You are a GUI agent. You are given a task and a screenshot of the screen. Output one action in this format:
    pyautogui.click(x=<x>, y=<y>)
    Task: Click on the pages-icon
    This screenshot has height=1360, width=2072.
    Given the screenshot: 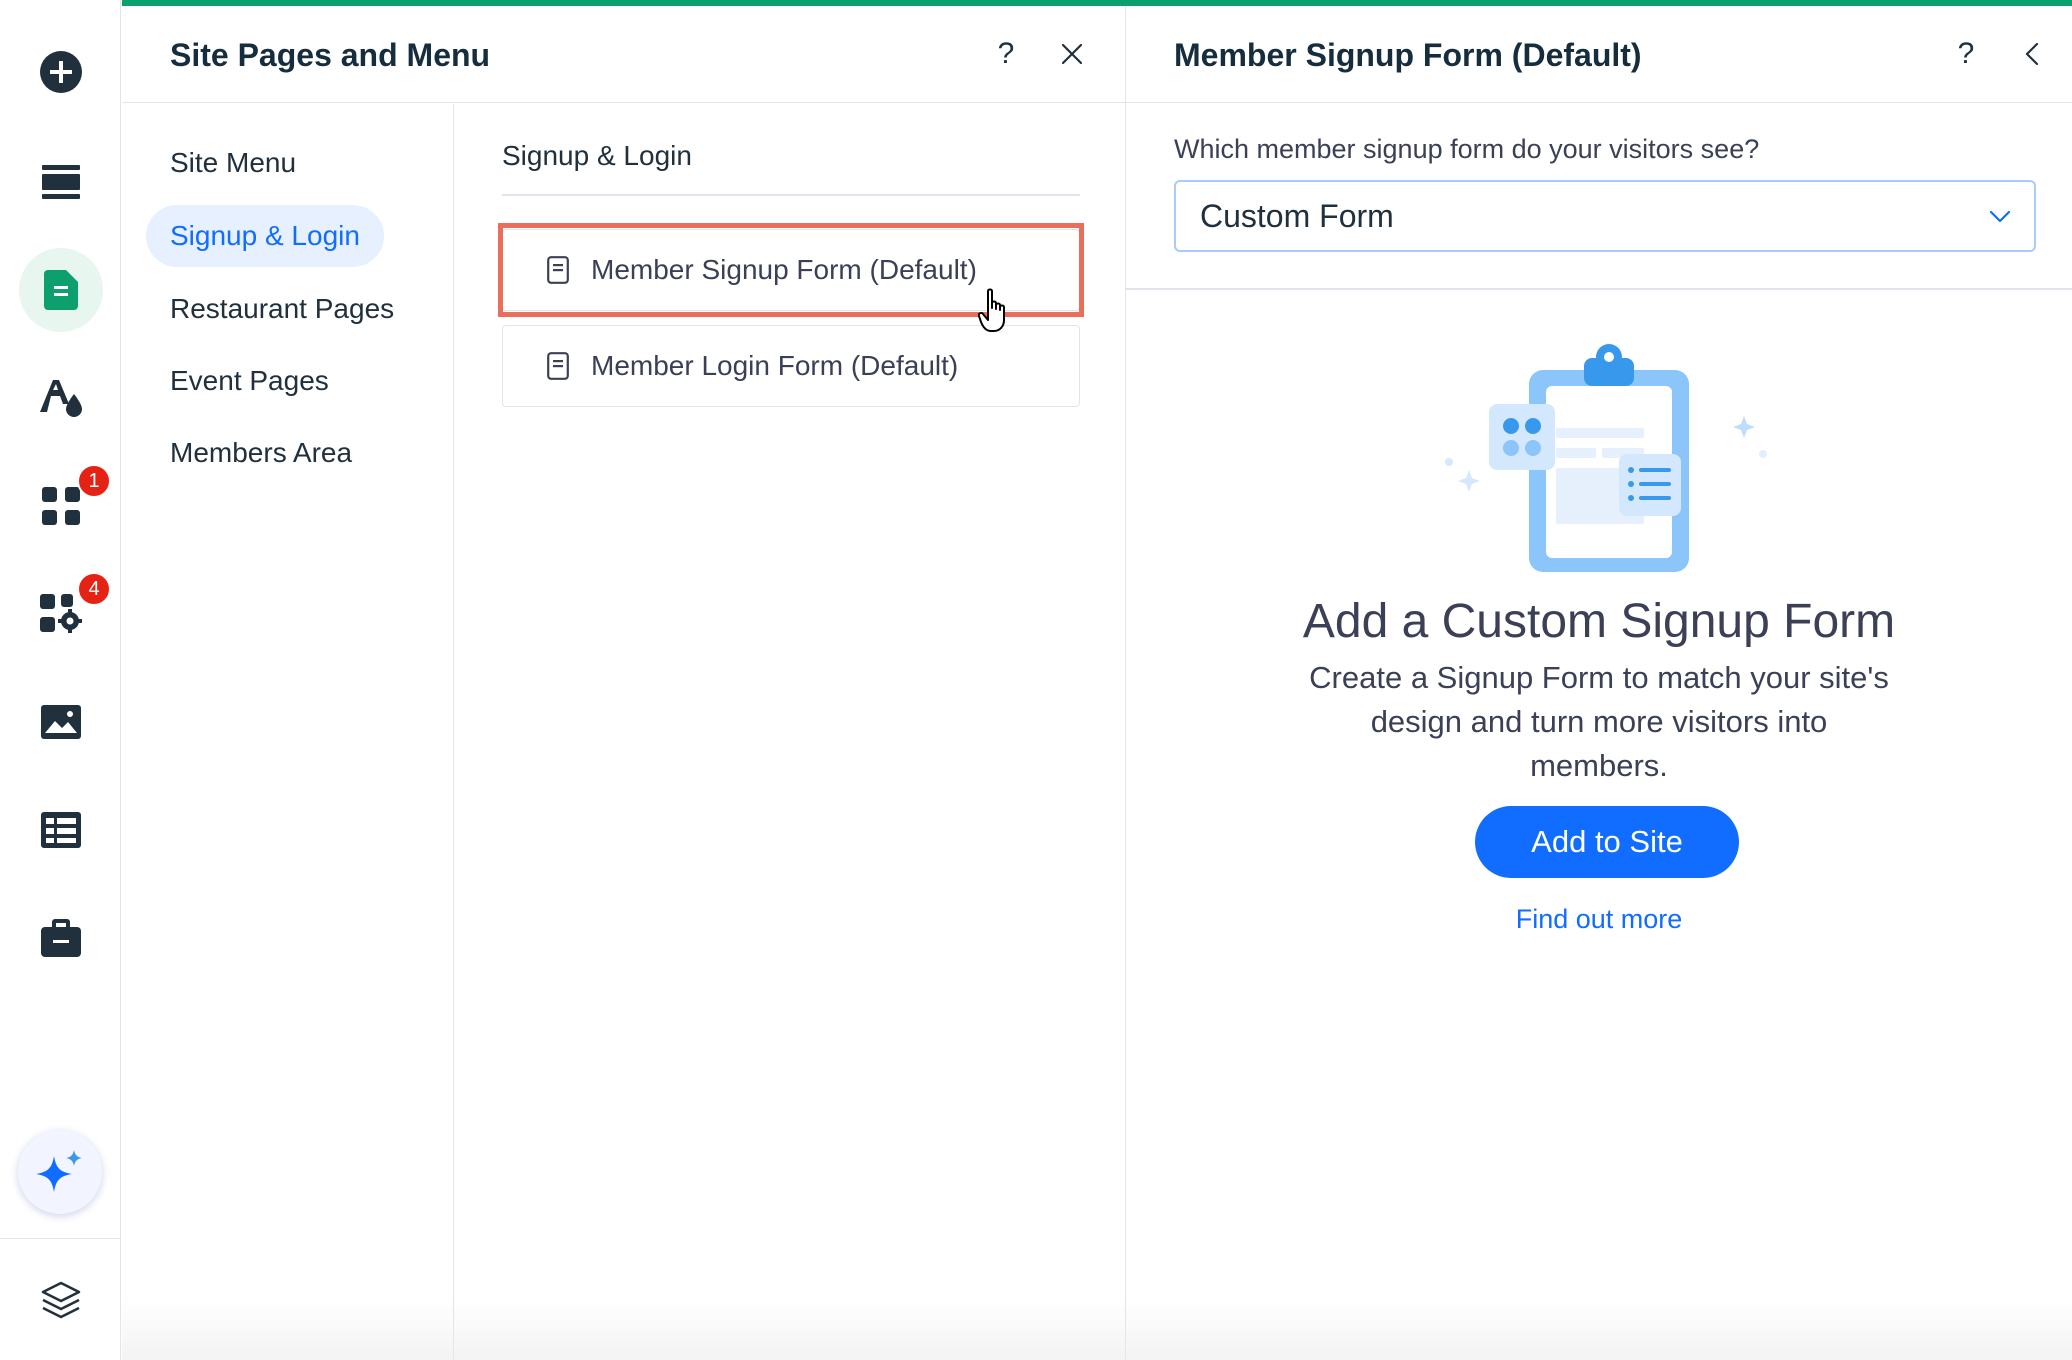 What is the action you would take?
    pyautogui.click(x=61, y=290)
    